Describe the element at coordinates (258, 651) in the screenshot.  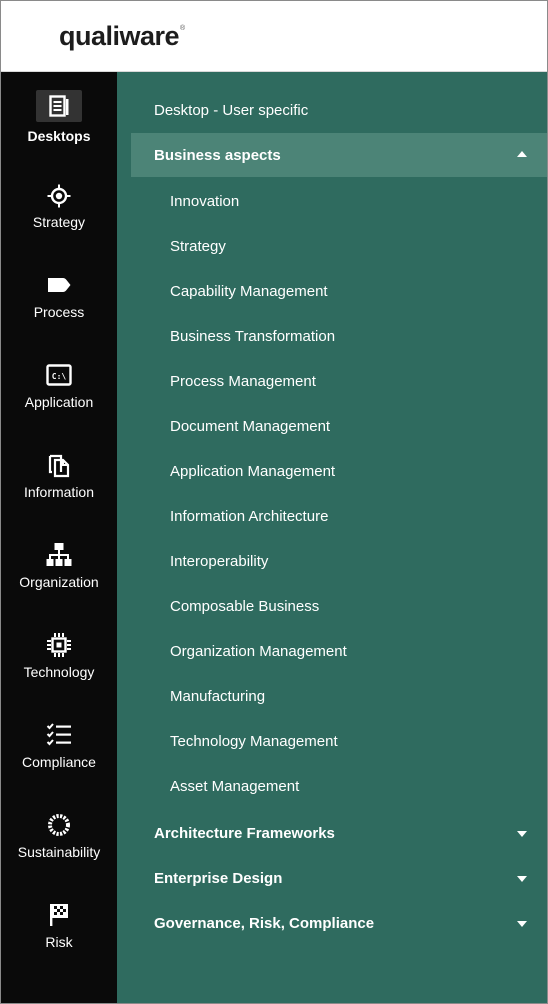
I see `submenu-item-label: Organization Management` at that location.